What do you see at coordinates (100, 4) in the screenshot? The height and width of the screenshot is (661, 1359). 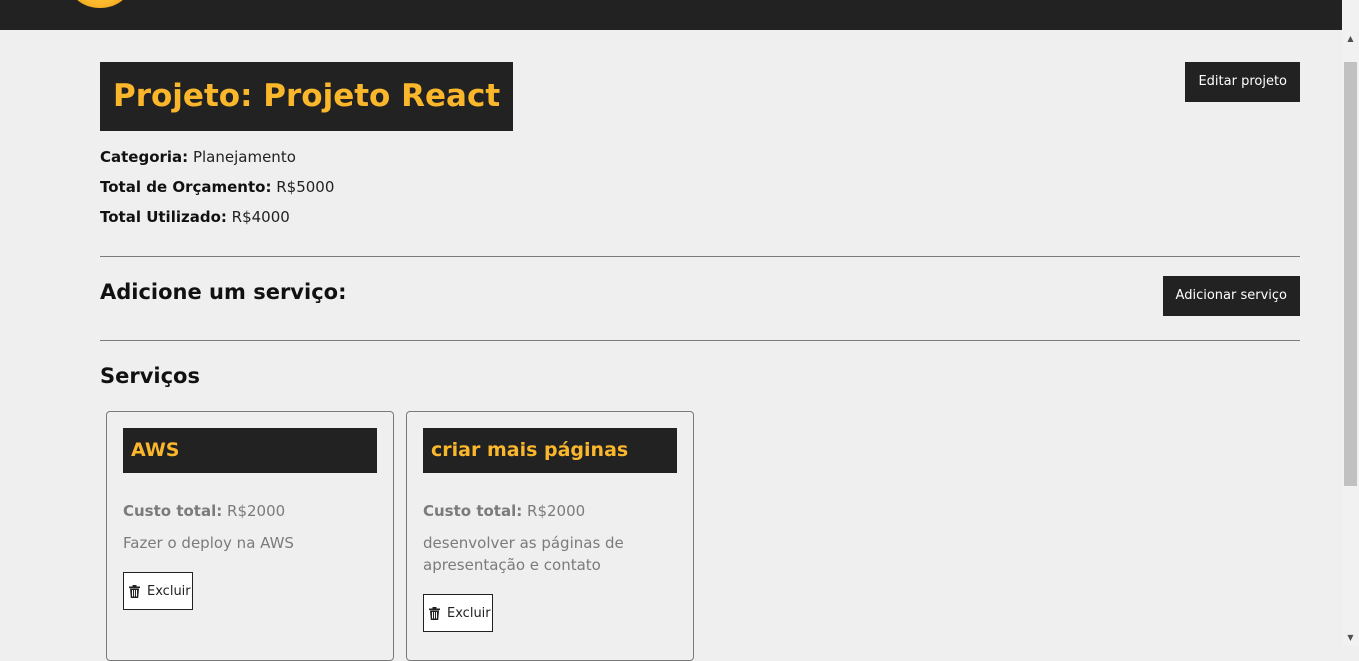 I see `coins-logo-icon` at bounding box center [100, 4].